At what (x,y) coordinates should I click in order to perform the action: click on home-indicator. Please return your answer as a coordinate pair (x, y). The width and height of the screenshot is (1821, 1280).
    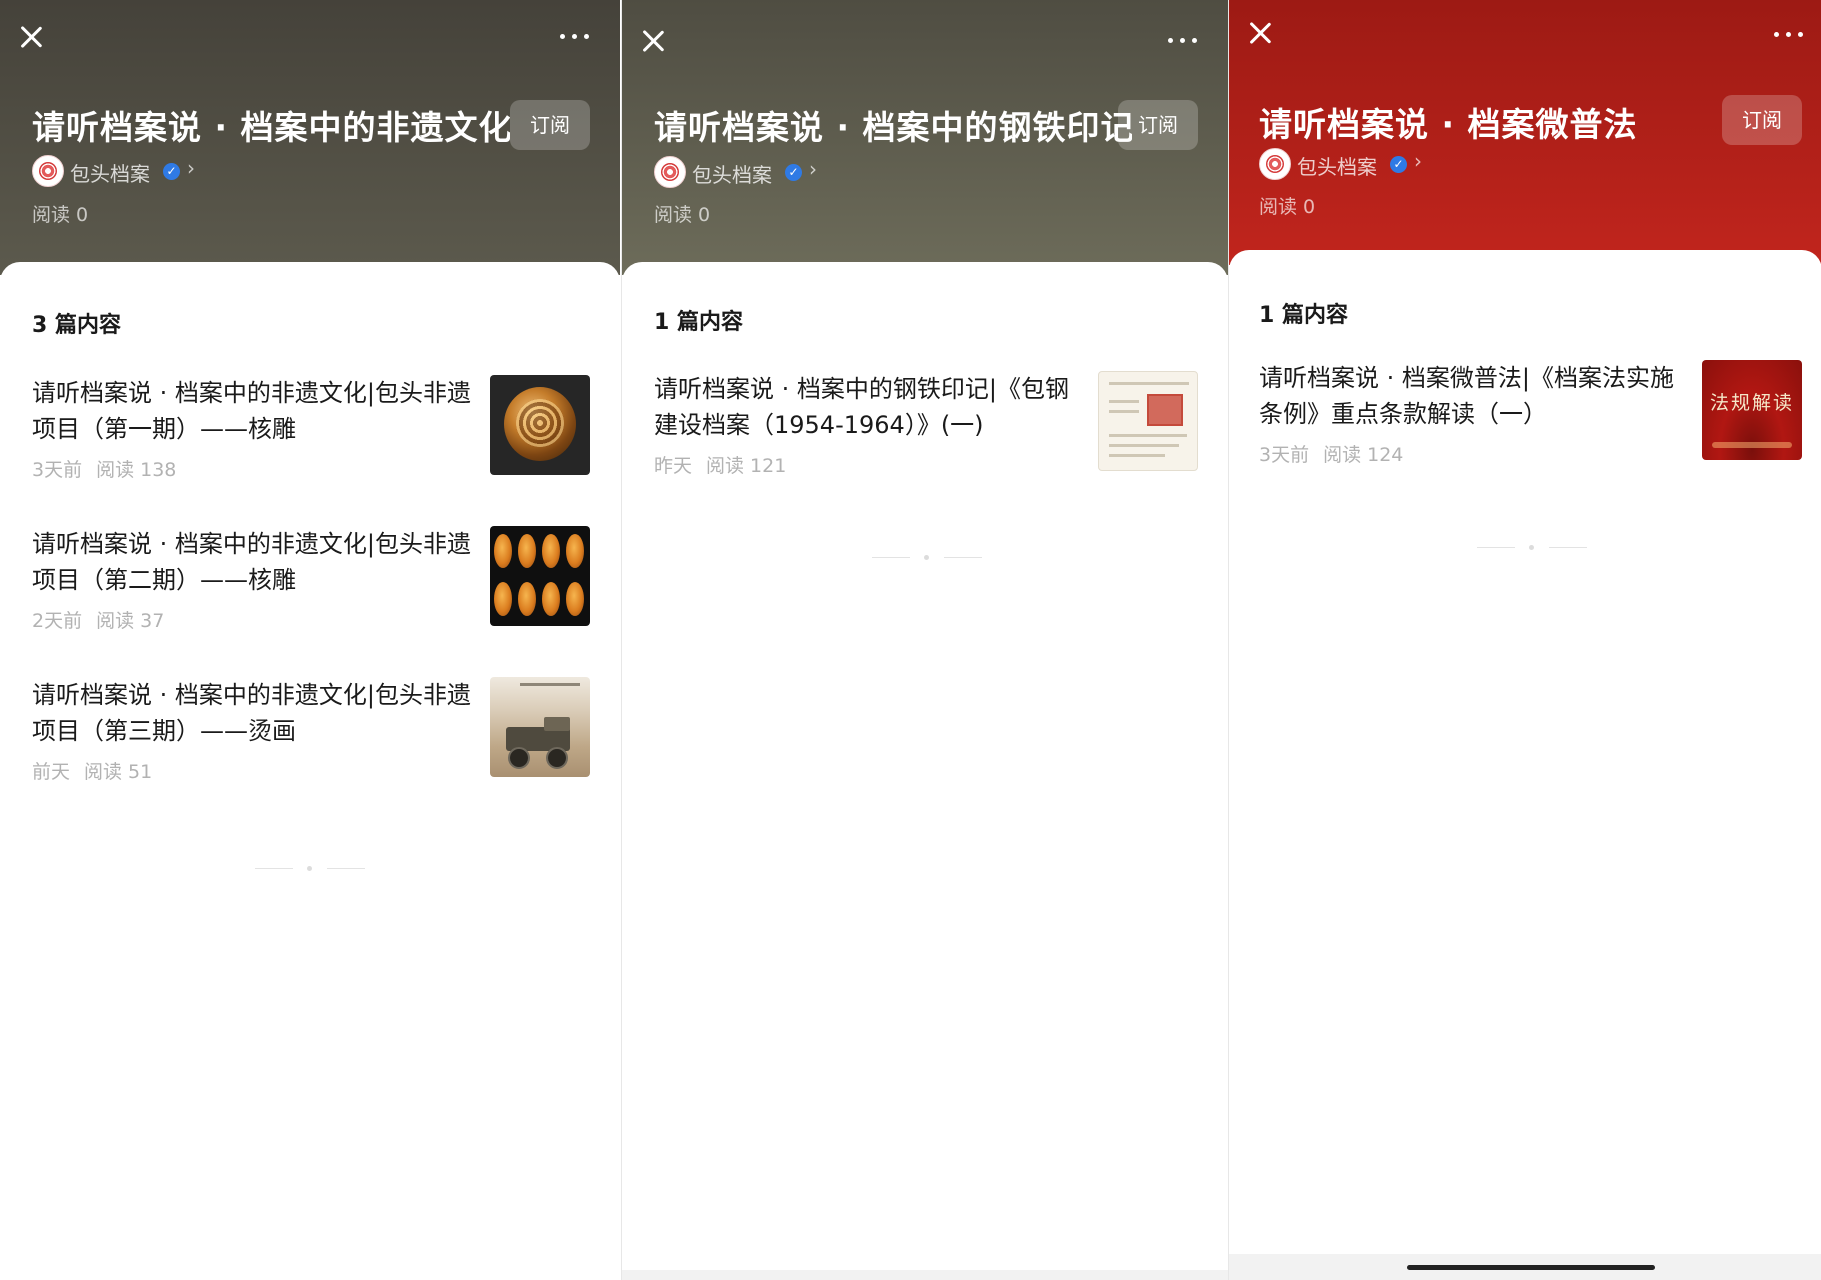
    Looking at the image, I should click on (1531, 1267).